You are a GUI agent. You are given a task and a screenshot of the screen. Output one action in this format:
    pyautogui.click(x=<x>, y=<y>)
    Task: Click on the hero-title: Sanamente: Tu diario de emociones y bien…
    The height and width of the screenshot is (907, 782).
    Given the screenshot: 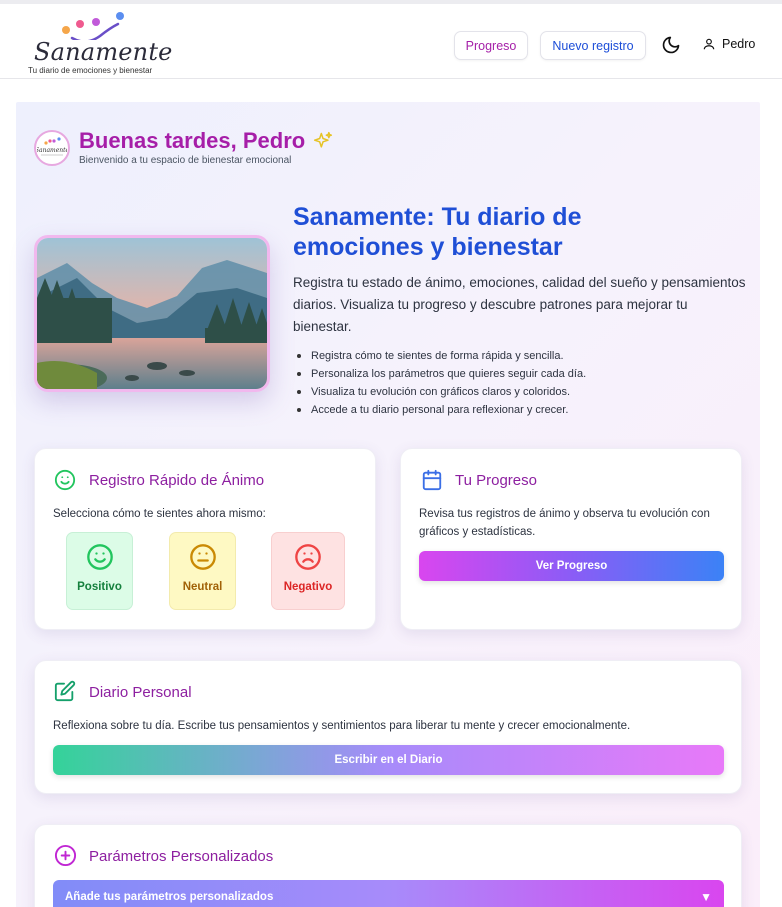 What is the action you would take?
    pyautogui.click(x=437, y=232)
    